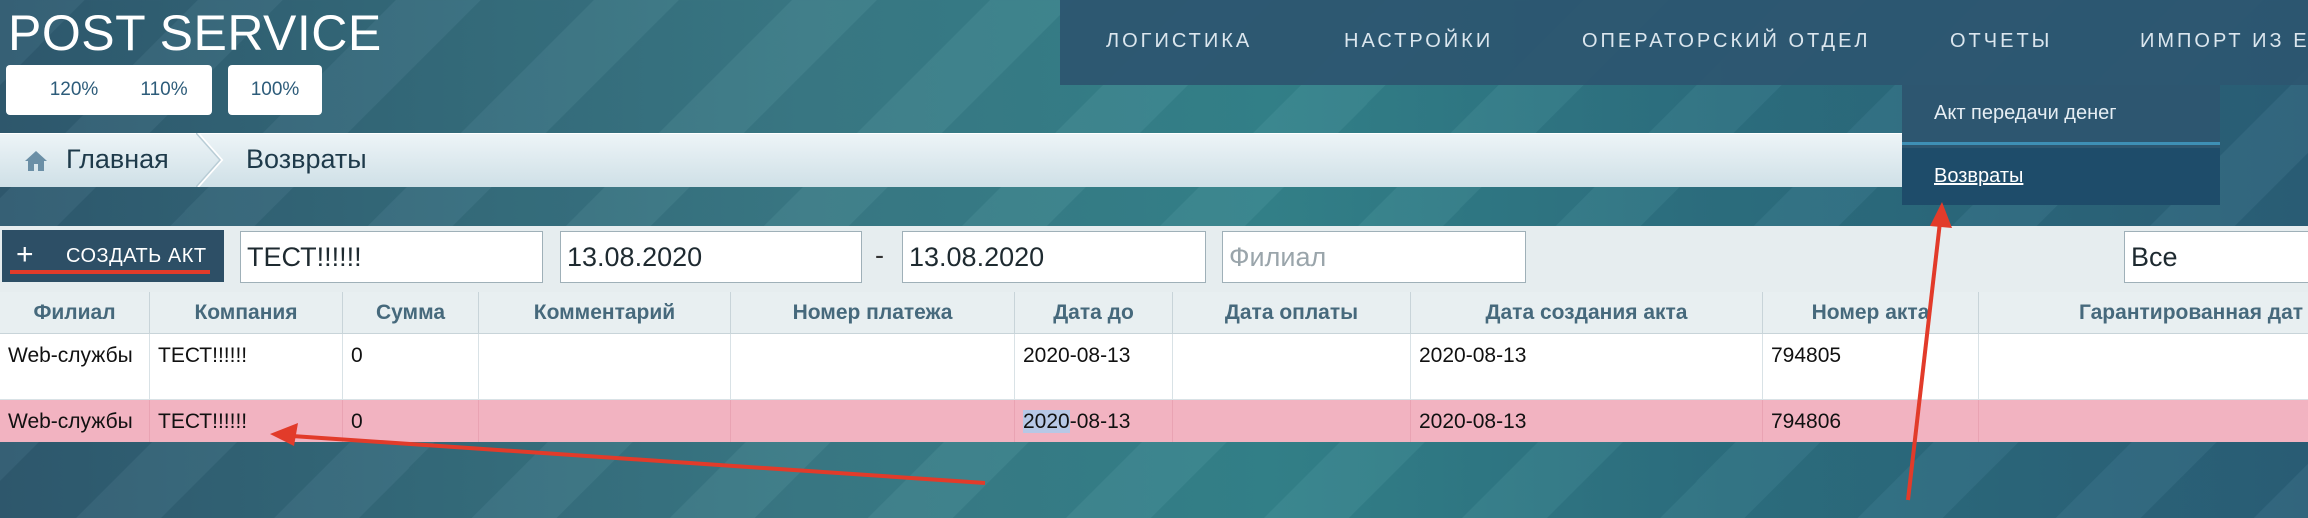 This screenshot has height=518, width=2308. I want to click on reports-dropdown: Акт передачи денег Возвраты, so click(2061, 145).